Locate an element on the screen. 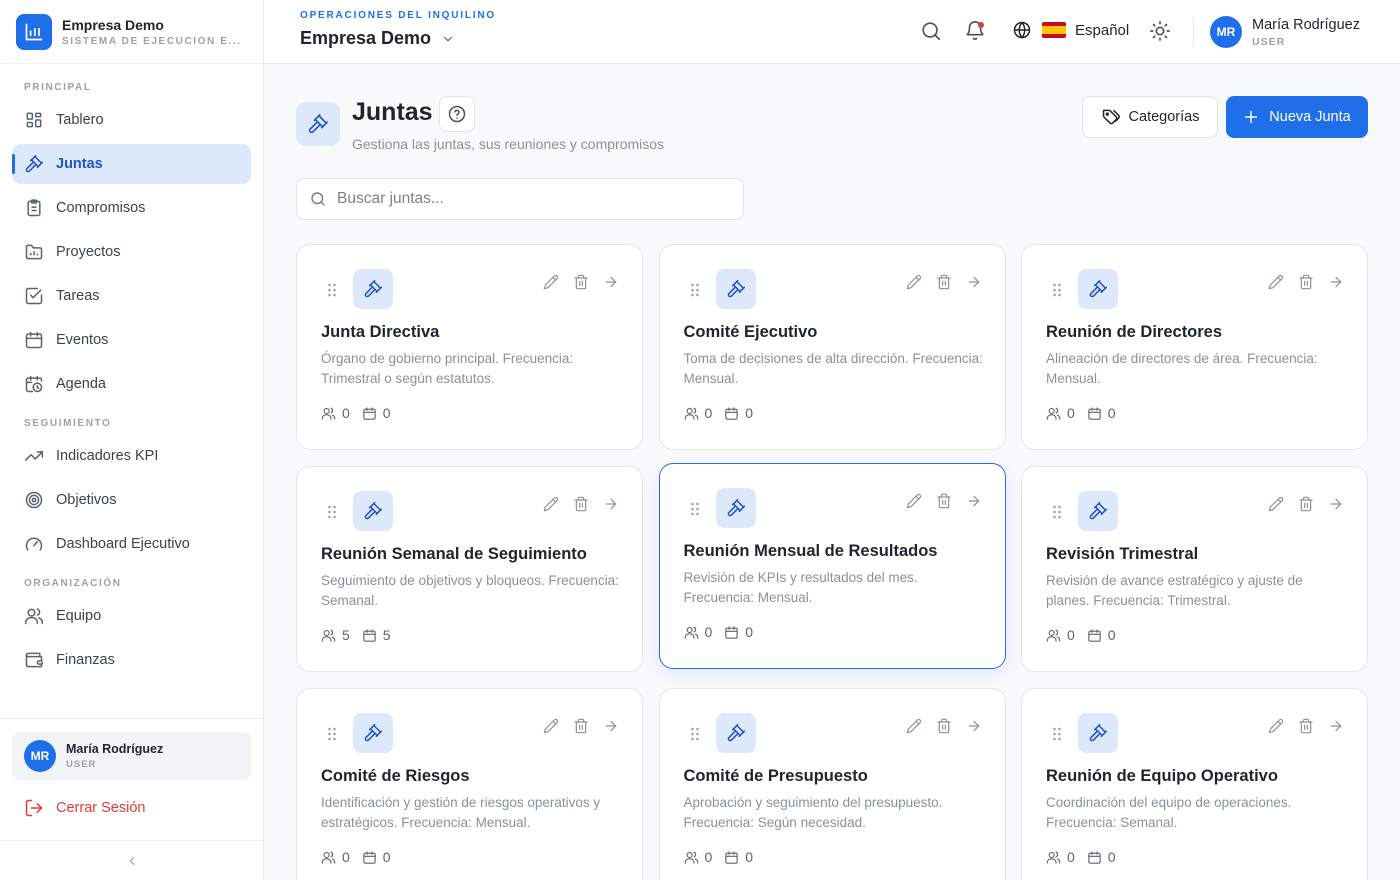 This screenshot has width=1400, height=880. sidebar-item-tareas: Tareas is located at coordinates (131, 296).